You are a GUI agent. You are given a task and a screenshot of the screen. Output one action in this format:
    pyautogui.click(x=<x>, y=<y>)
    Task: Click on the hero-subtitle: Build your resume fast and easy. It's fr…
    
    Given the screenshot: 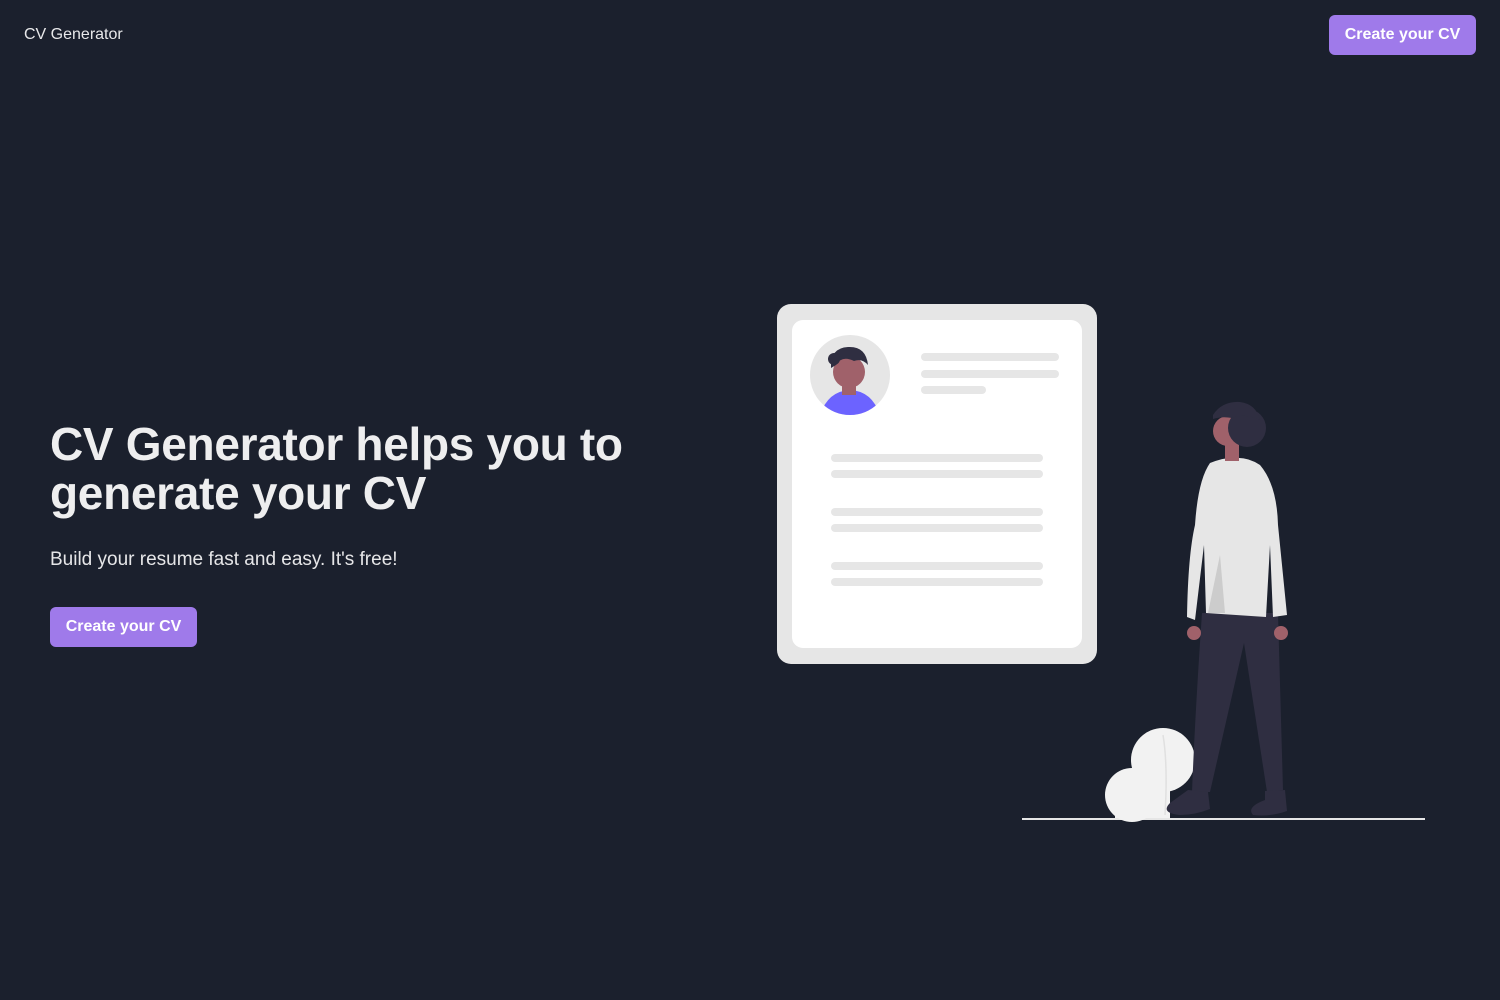 What is the action you would take?
    pyautogui.click(x=224, y=559)
    